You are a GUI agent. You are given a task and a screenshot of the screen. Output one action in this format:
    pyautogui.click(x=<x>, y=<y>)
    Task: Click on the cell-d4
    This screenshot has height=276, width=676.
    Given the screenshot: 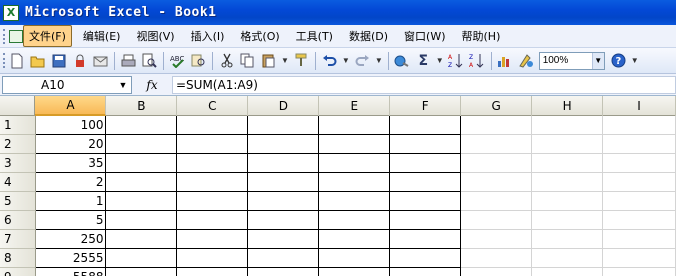 What is the action you would take?
    pyautogui.click(x=284, y=182)
    